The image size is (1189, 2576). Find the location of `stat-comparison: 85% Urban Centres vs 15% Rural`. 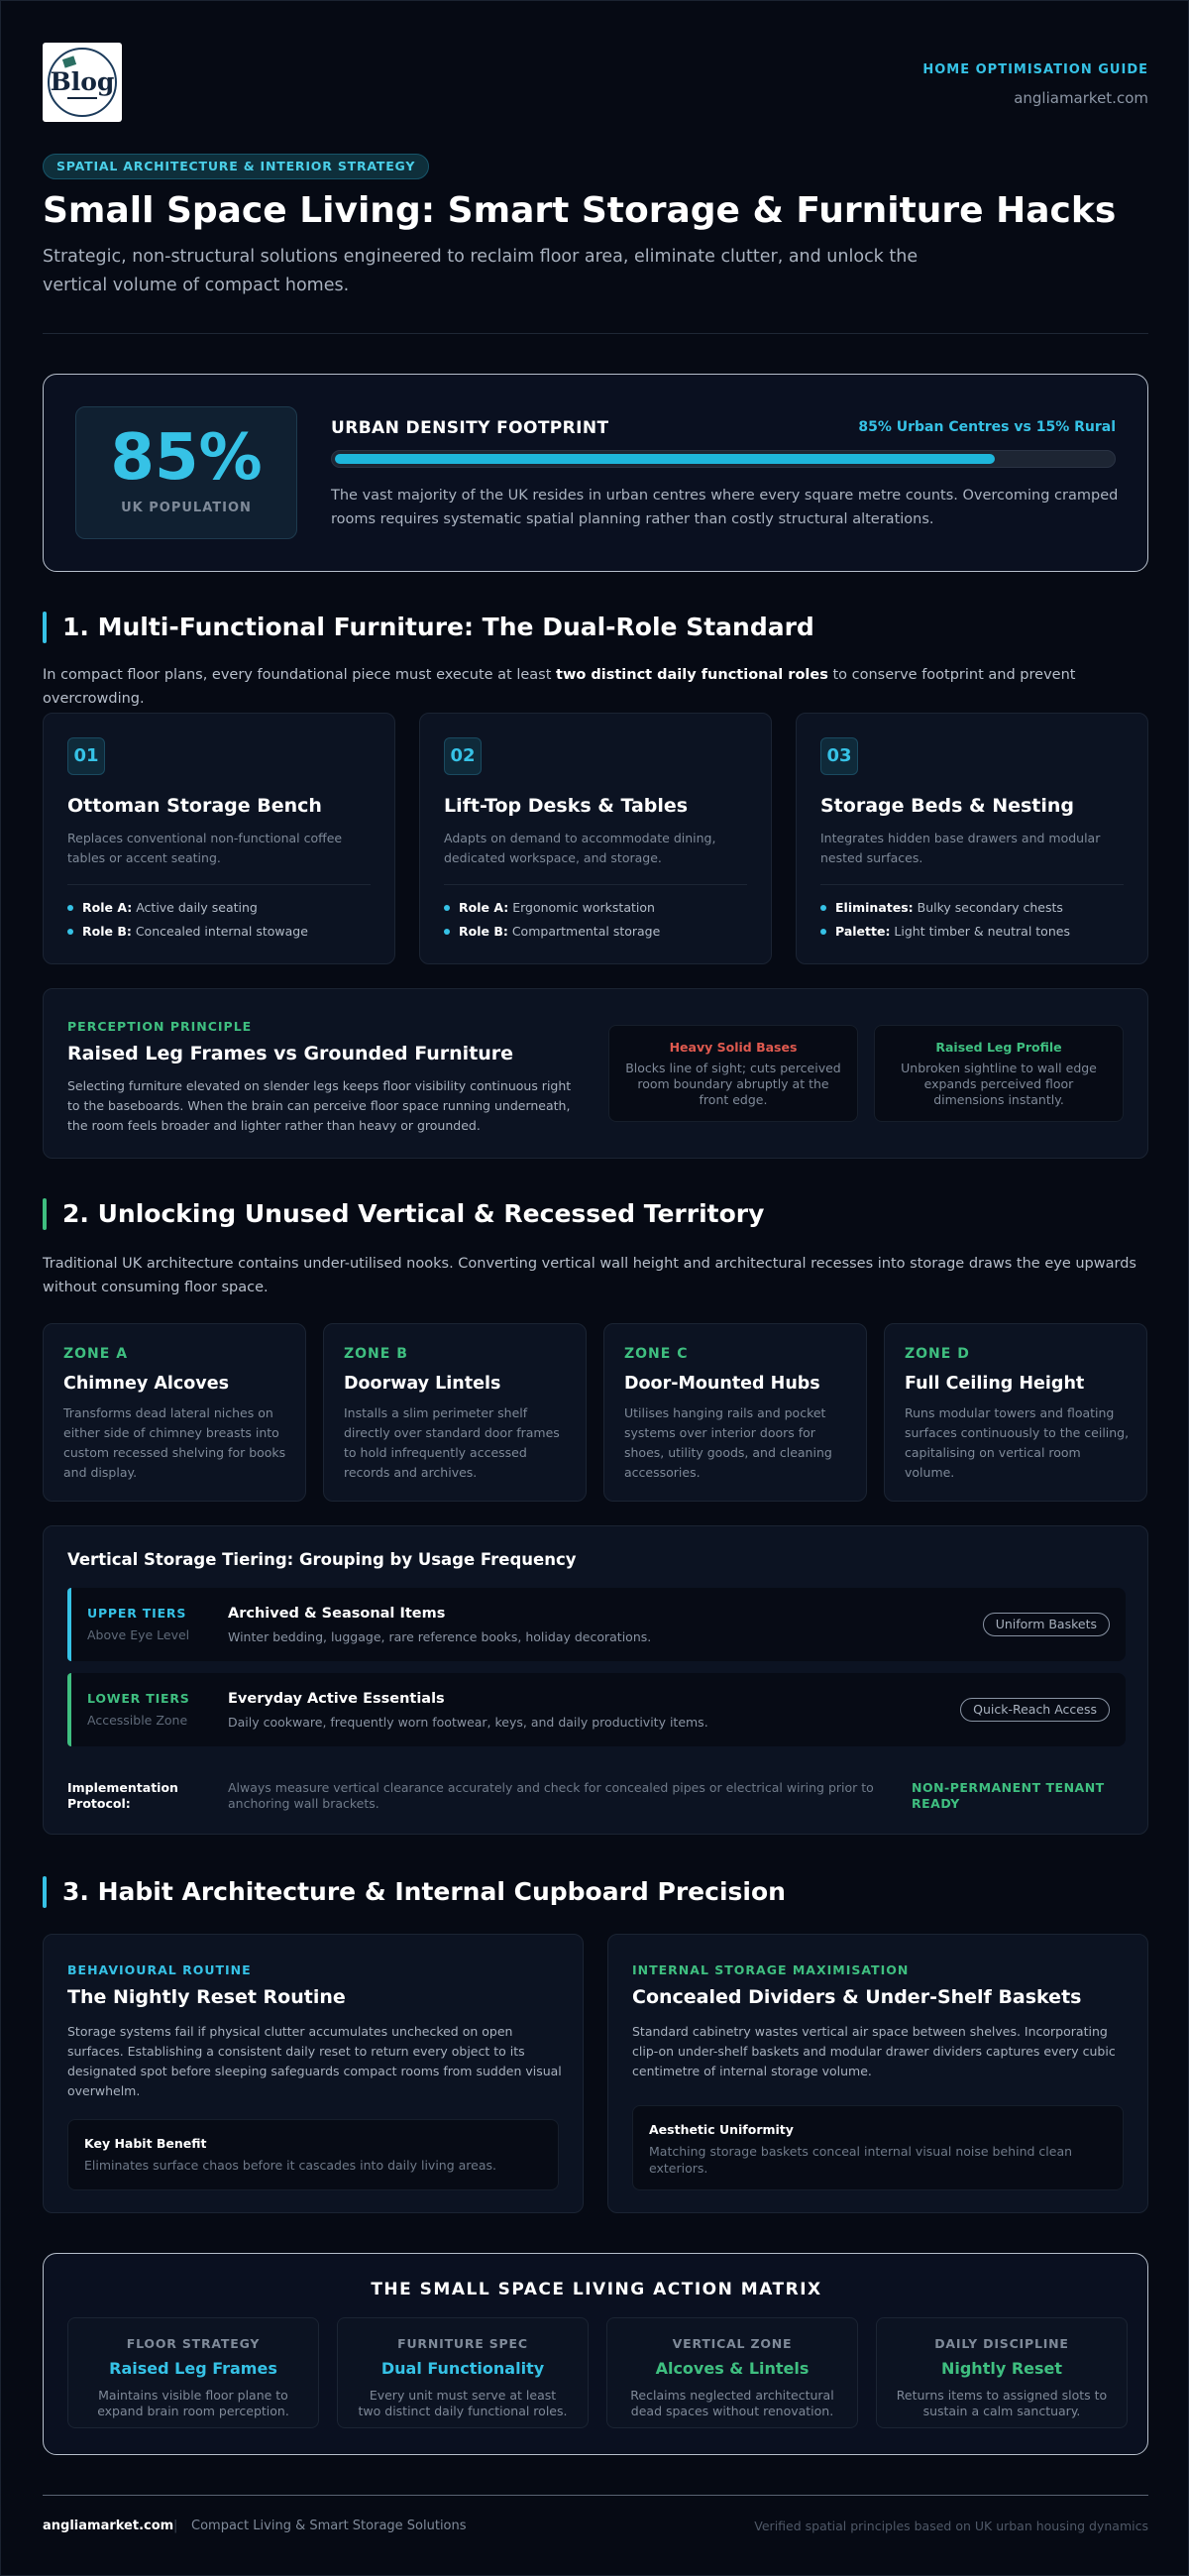

stat-comparison: 85% Urban Centres vs 15% Rural is located at coordinates (987, 427).